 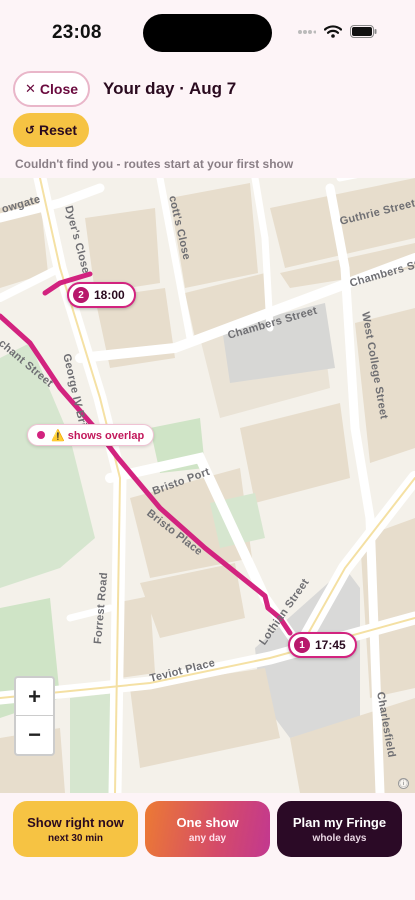 I want to click on overlap-dot, so click(x=41, y=435).